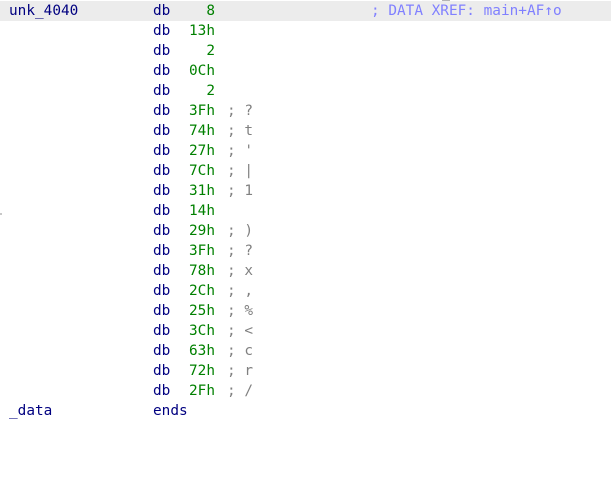  I want to click on operand: 63h, so click(202, 351).